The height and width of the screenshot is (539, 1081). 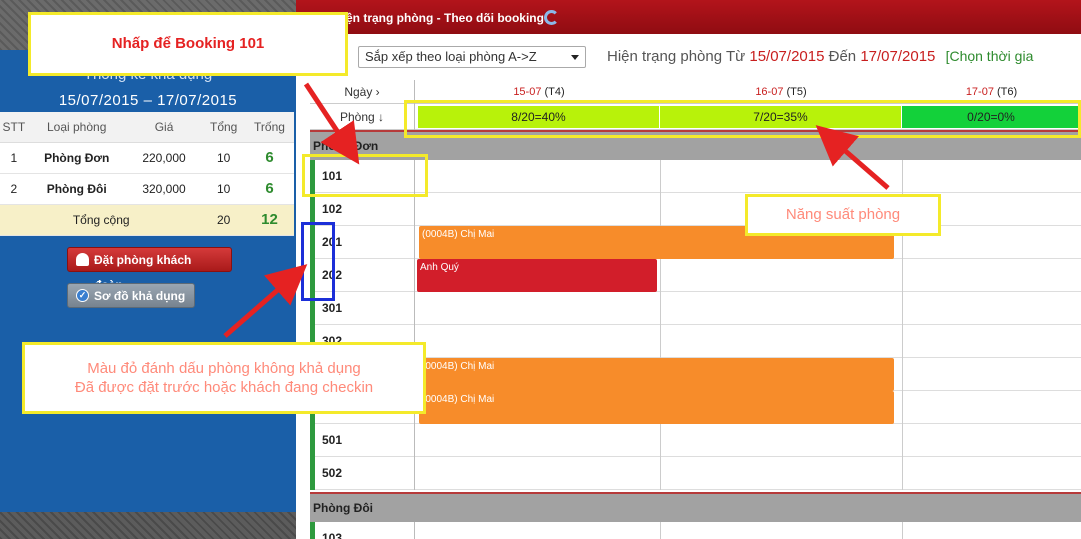 I want to click on refresh-icon, so click(x=551, y=17).